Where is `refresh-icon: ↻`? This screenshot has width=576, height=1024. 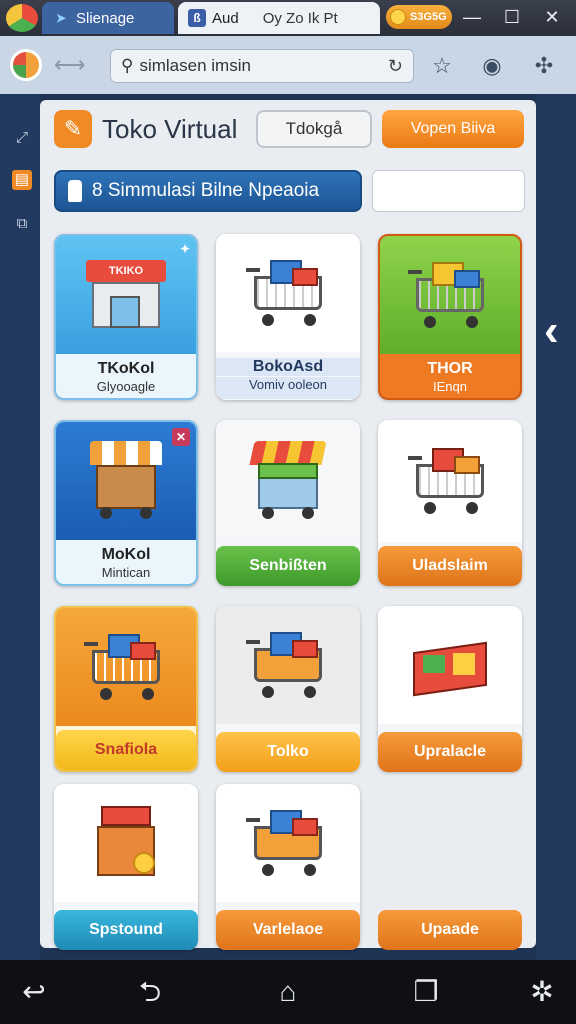
refresh-icon: ↻ is located at coordinates (395, 66).